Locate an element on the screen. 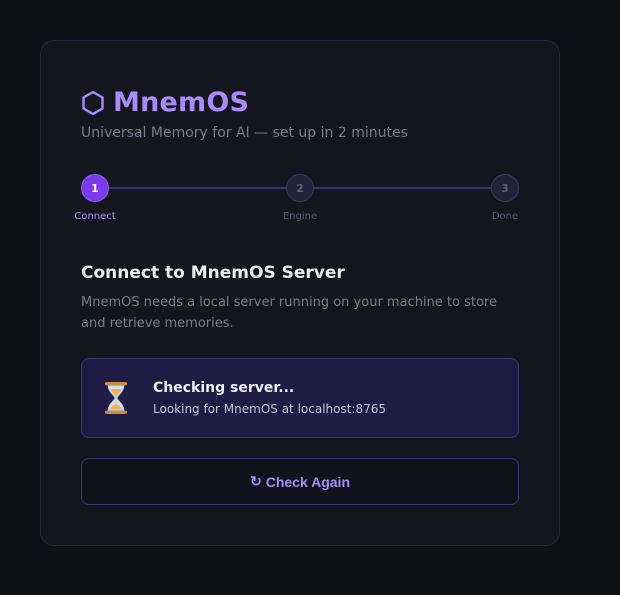 The image size is (620, 595). hourglass-icon is located at coordinates (116, 398).